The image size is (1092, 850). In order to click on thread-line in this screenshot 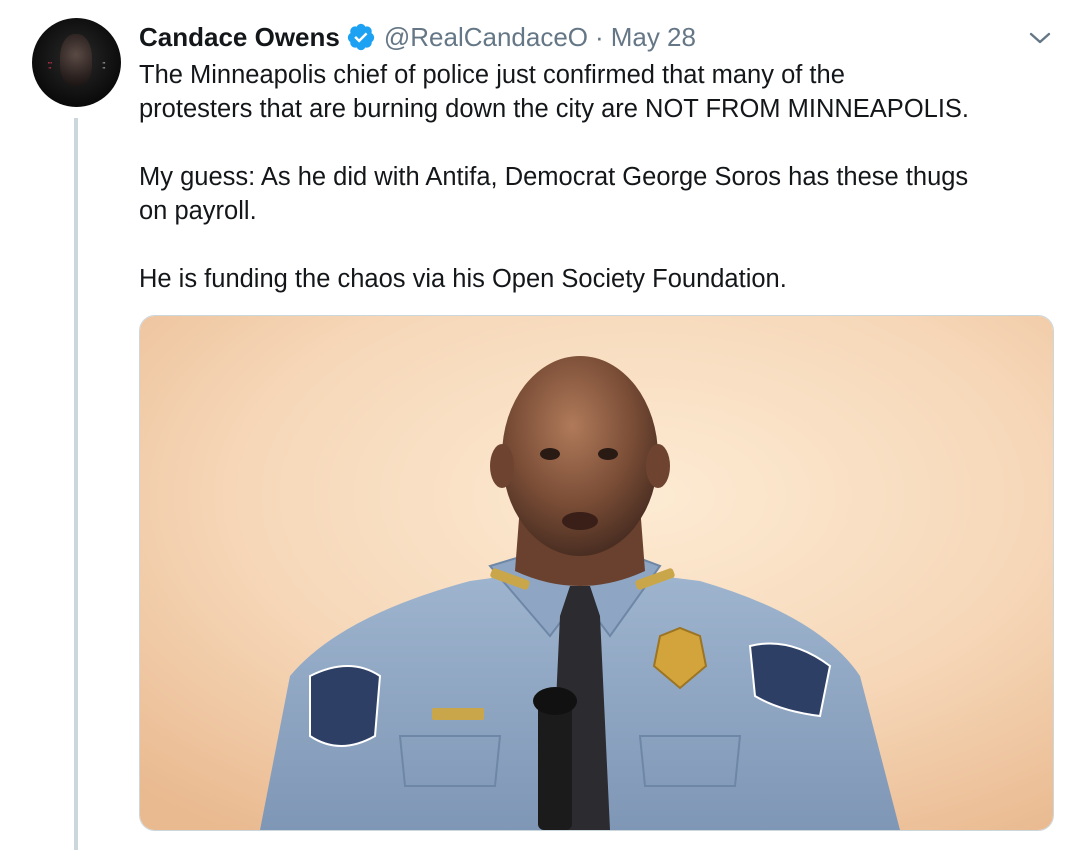, I will do `click(76, 484)`.